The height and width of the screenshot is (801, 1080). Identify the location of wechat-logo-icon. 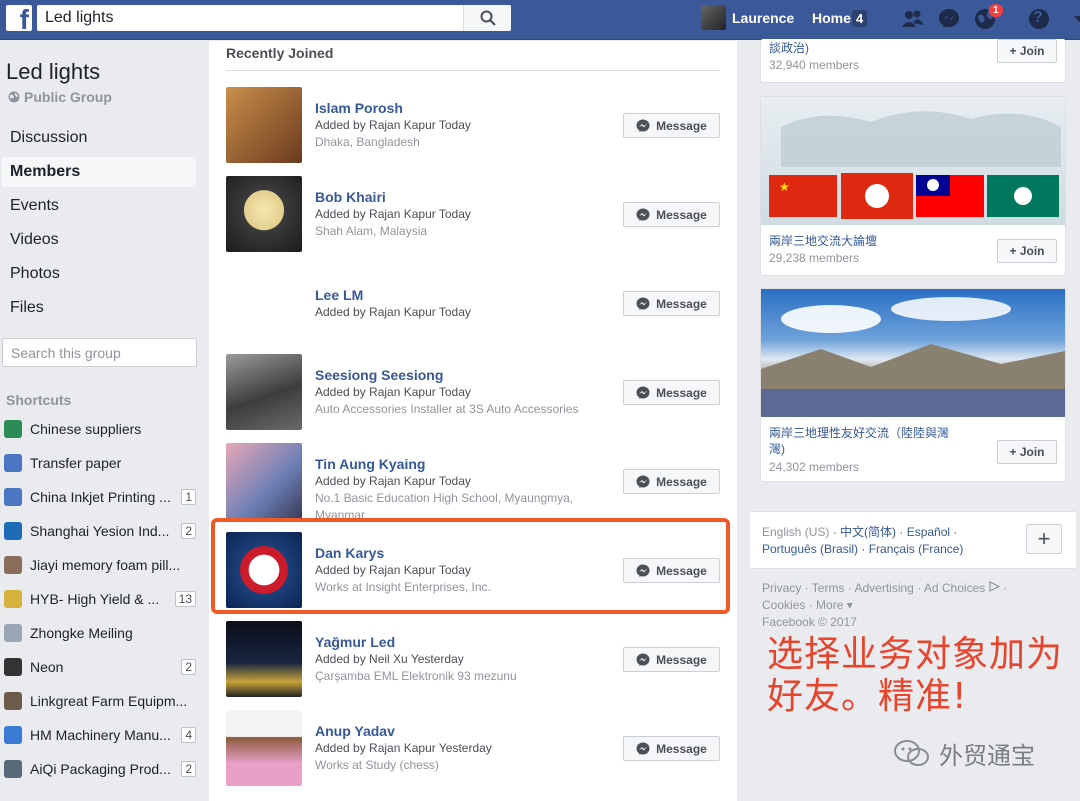
(911, 752).